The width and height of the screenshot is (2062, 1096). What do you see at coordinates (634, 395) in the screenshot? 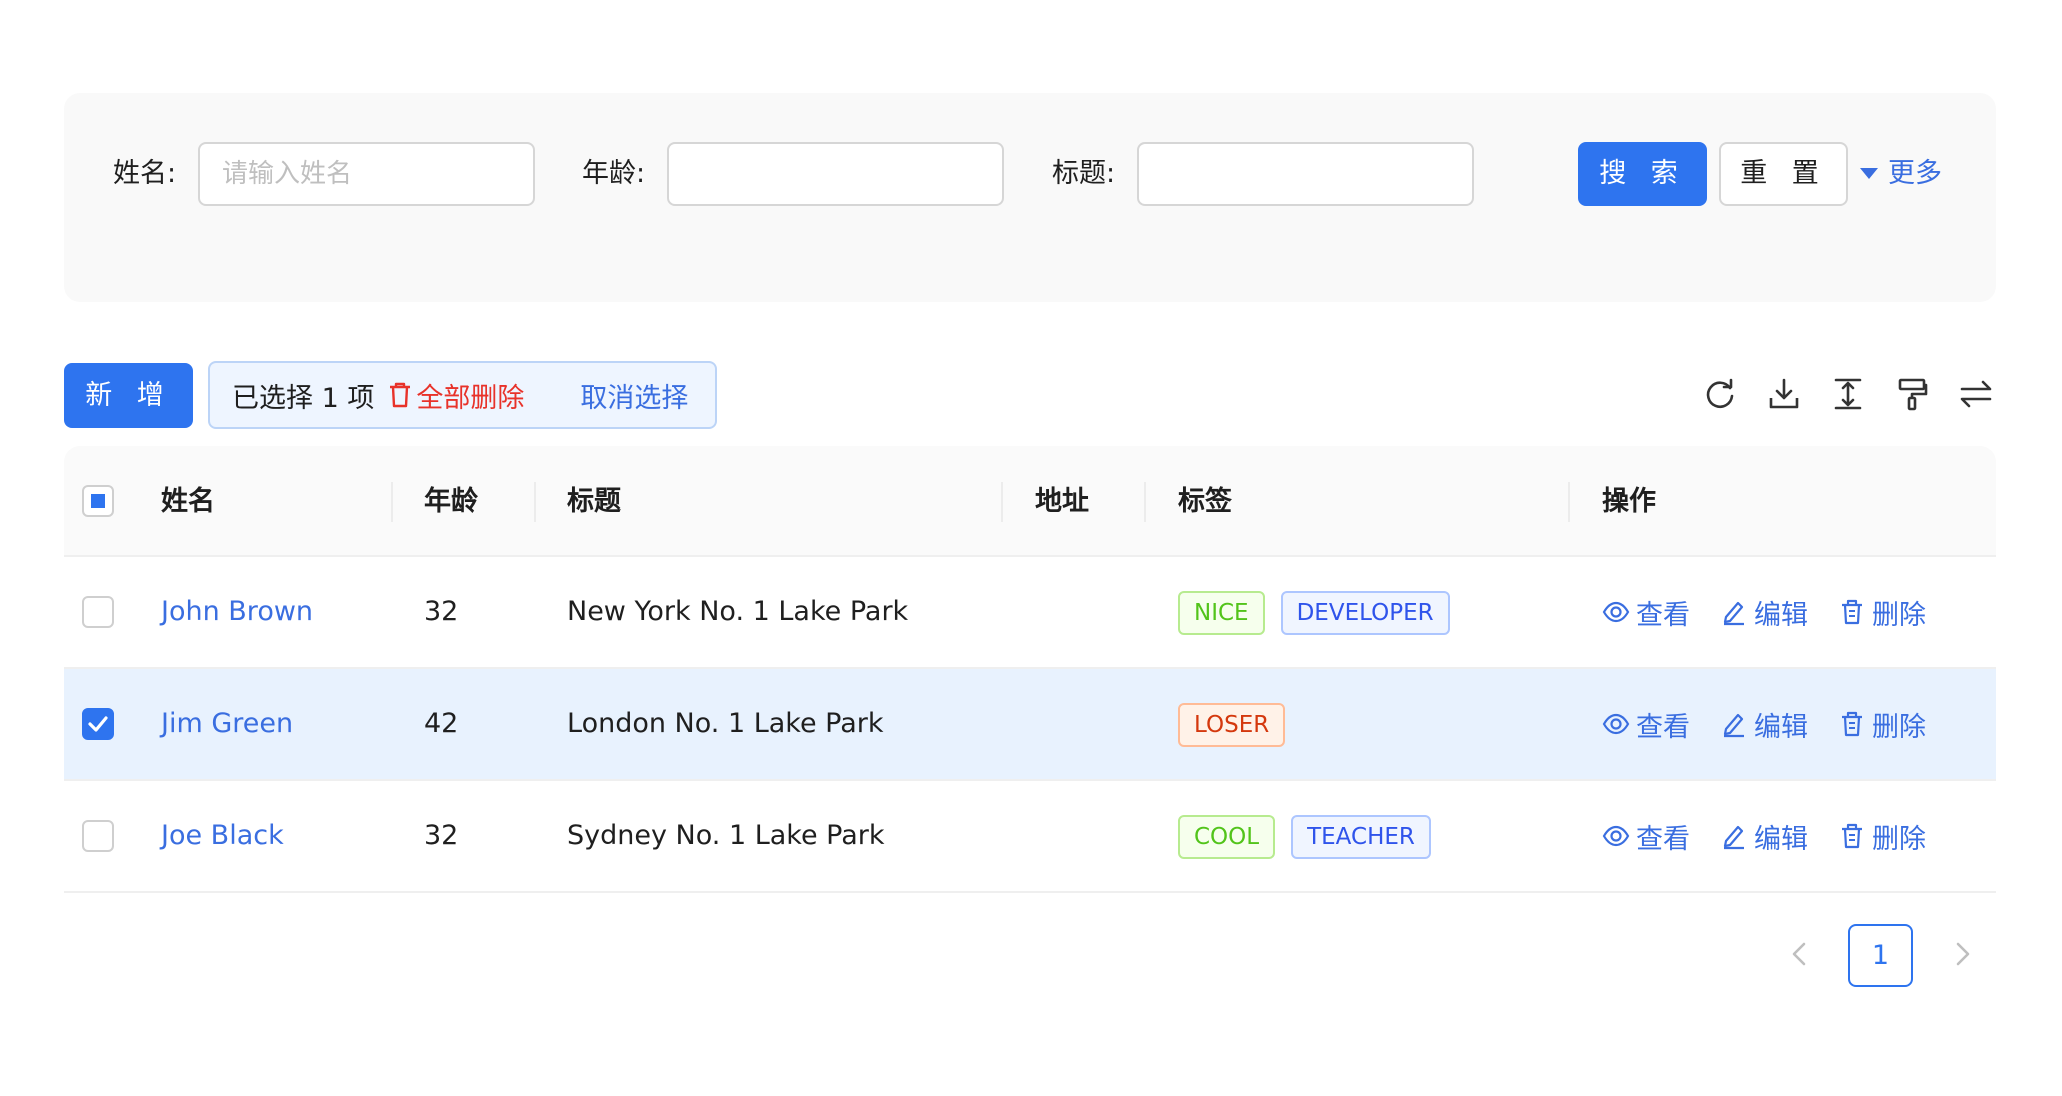
I see `cancel-selection-link: 取消选择` at bounding box center [634, 395].